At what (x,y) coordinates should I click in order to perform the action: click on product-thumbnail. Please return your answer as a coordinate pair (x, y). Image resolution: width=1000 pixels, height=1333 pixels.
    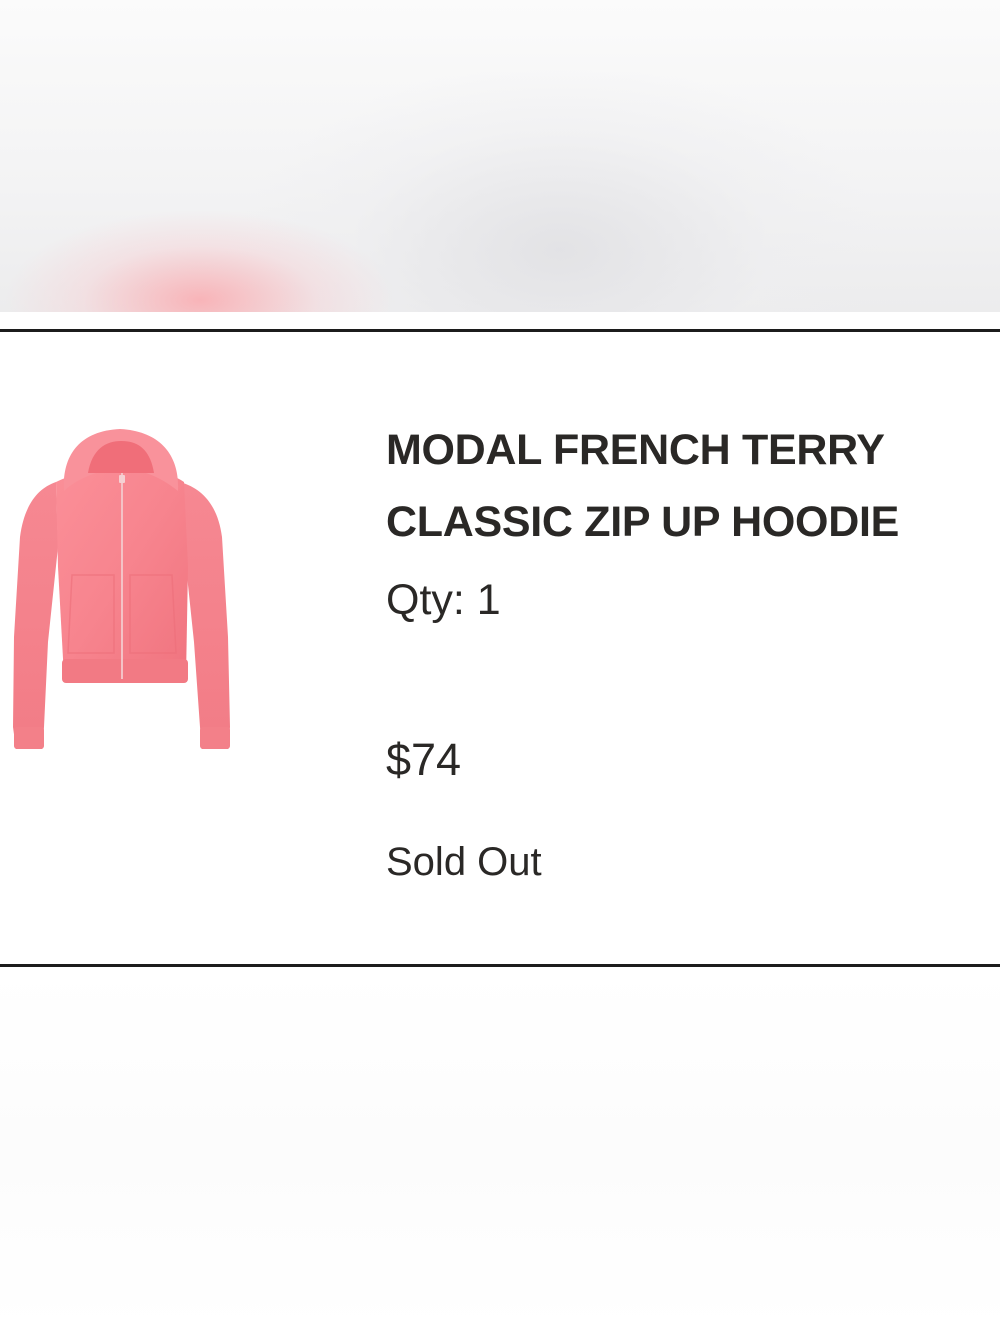
    Looking at the image, I should click on (124, 597).